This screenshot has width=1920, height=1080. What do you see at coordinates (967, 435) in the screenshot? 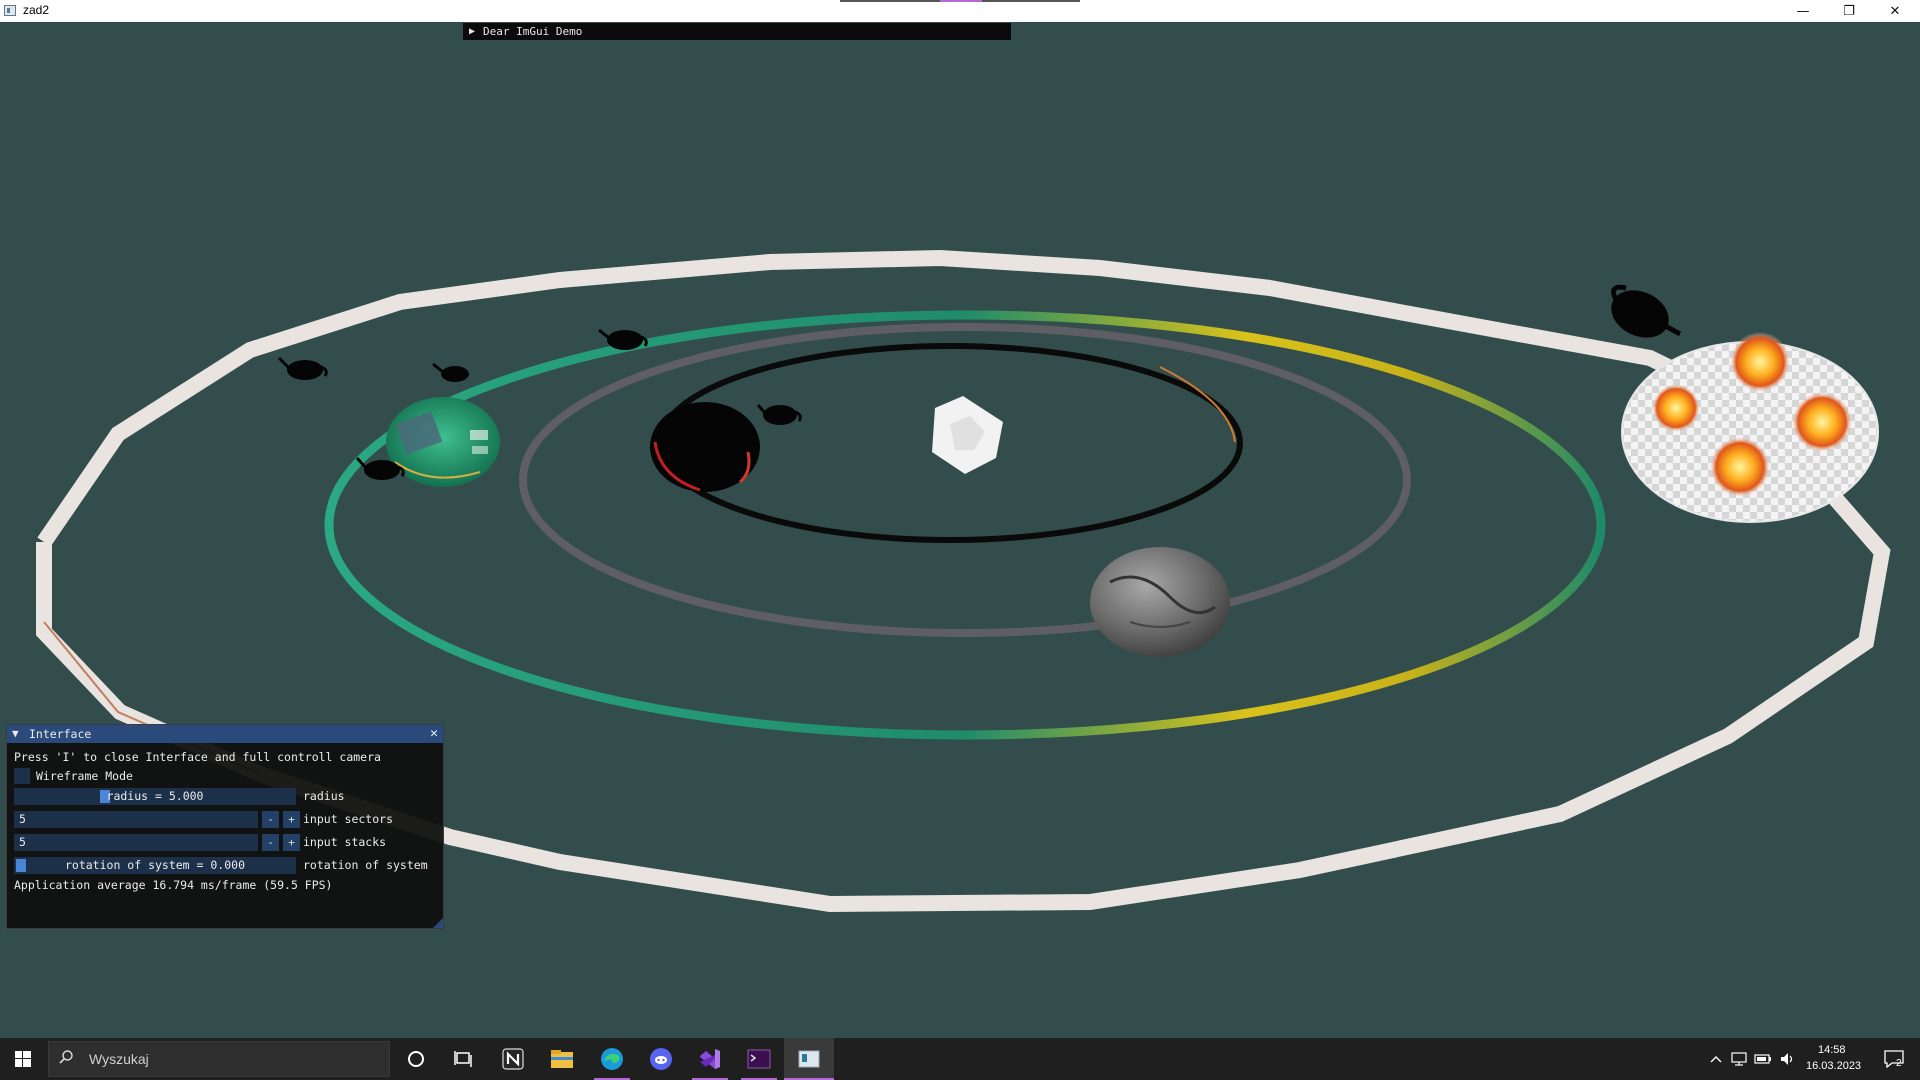
I see `sun-cube` at bounding box center [967, 435].